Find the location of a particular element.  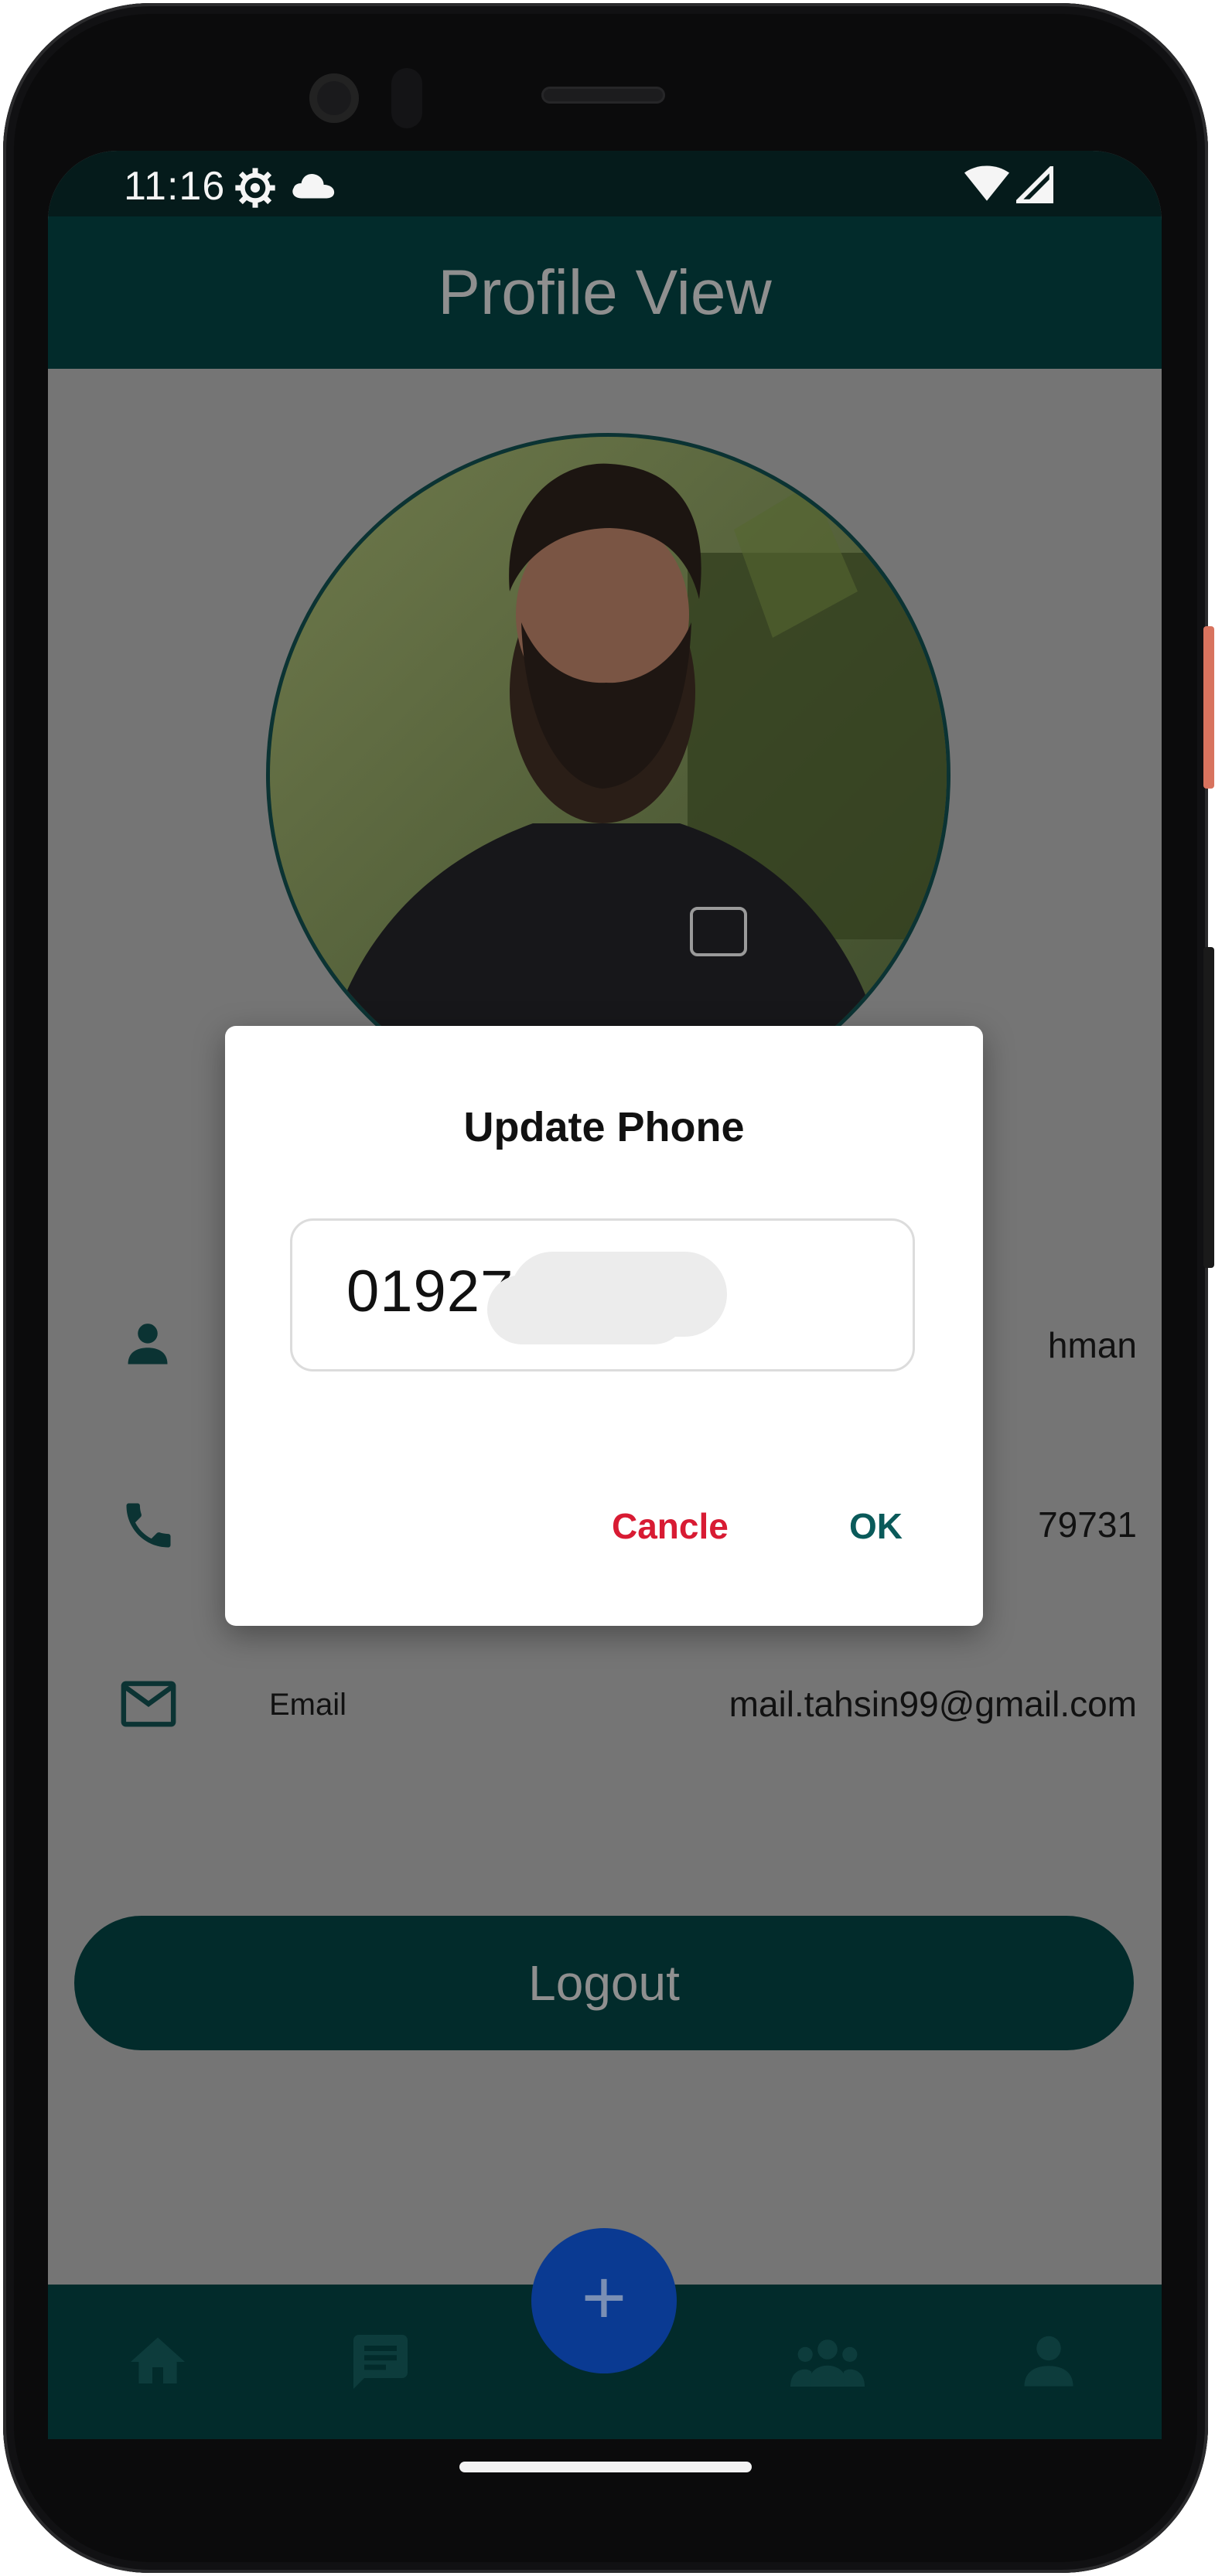

profile-photo is located at coordinates (608, 775).